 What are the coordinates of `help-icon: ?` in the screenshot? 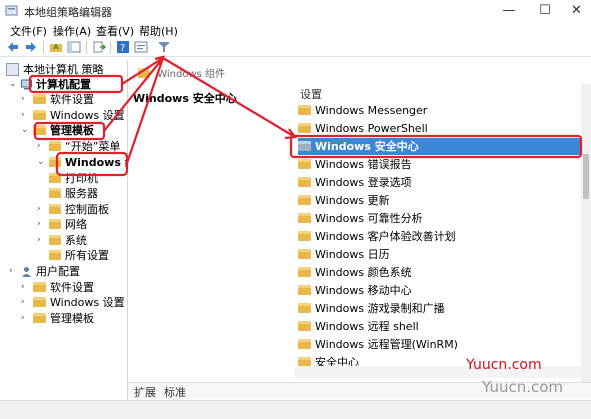 It's located at (123, 47).